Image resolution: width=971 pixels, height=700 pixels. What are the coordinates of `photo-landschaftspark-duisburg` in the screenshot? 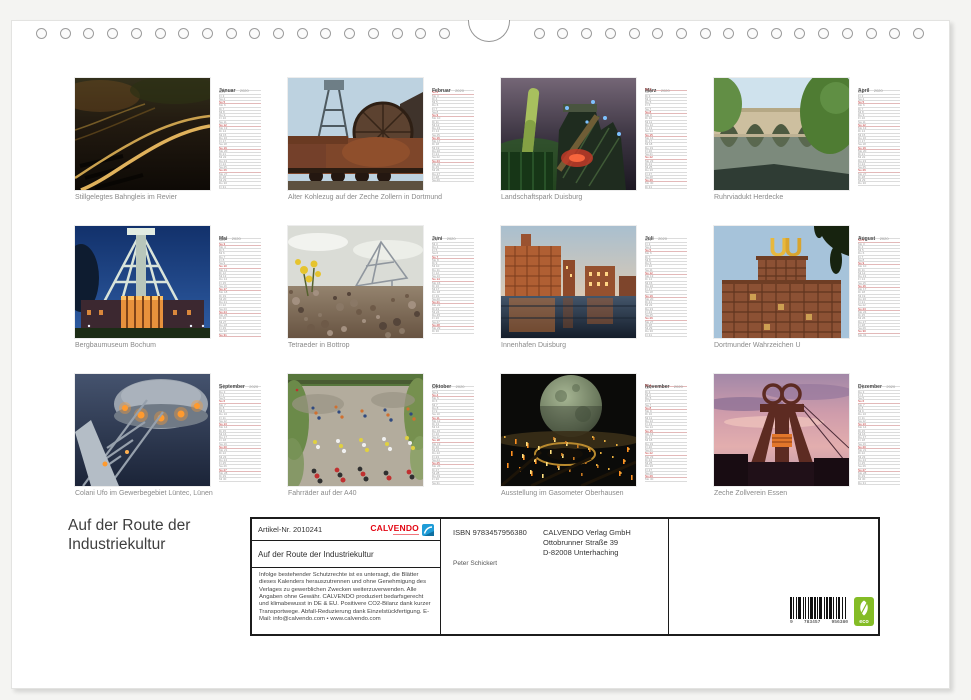 It's located at (568, 134).